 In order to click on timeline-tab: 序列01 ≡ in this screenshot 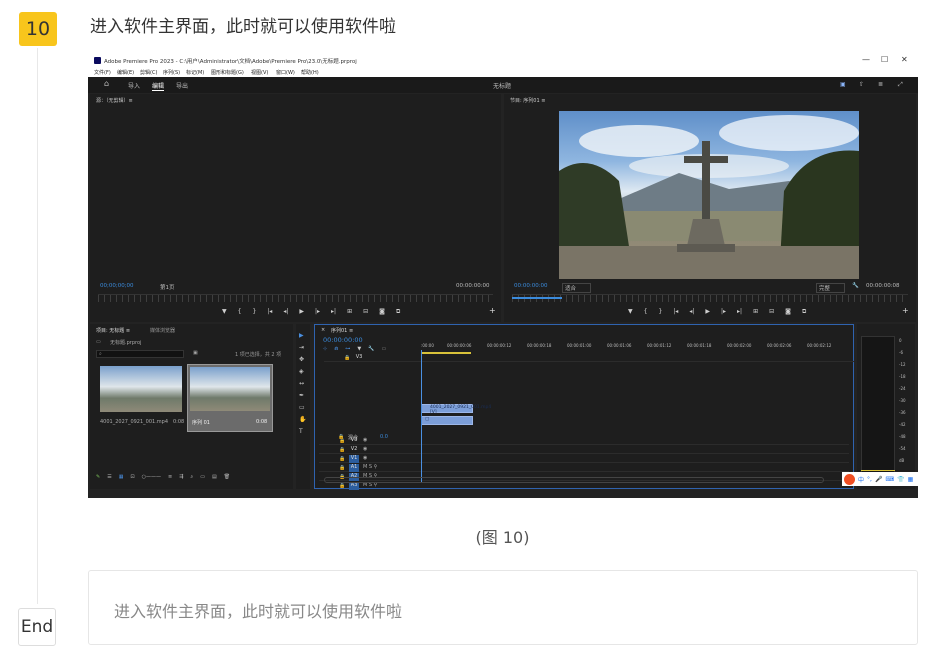, I will do `click(342, 330)`.